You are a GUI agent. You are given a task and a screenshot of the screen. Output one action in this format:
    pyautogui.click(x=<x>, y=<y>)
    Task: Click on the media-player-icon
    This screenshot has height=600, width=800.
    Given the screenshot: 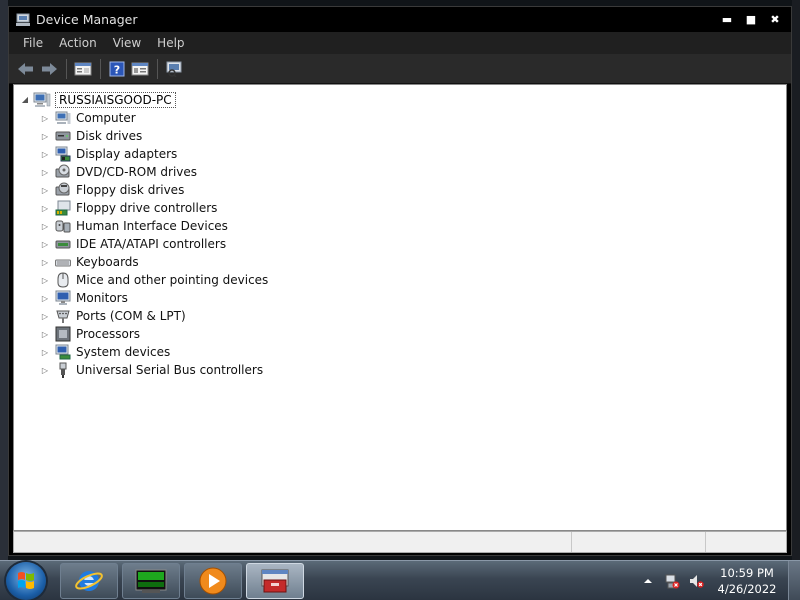 What is the action you would take?
    pyautogui.click(x=213, y=581)
    